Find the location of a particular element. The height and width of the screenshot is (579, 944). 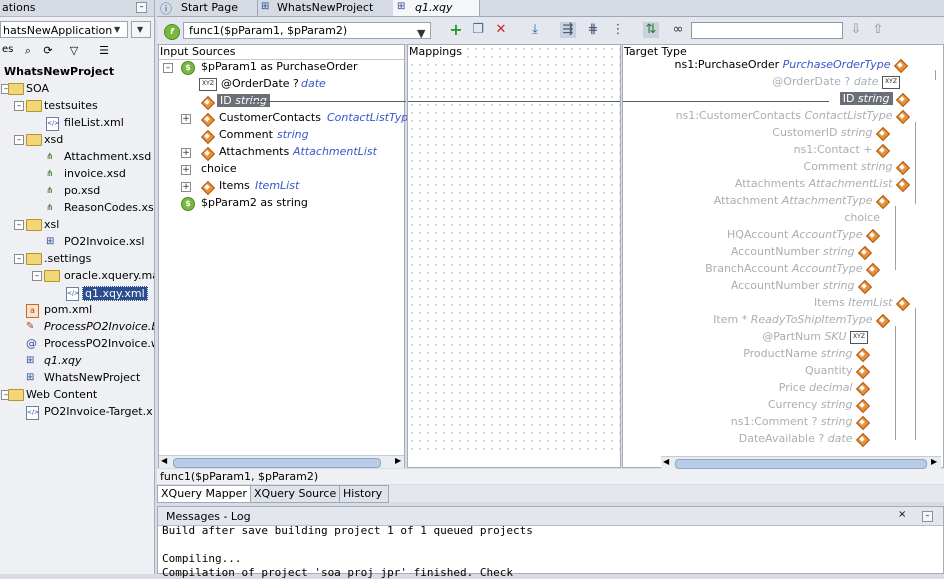

tree-view-icon: ⋕ is located at coordinates (593, 30).